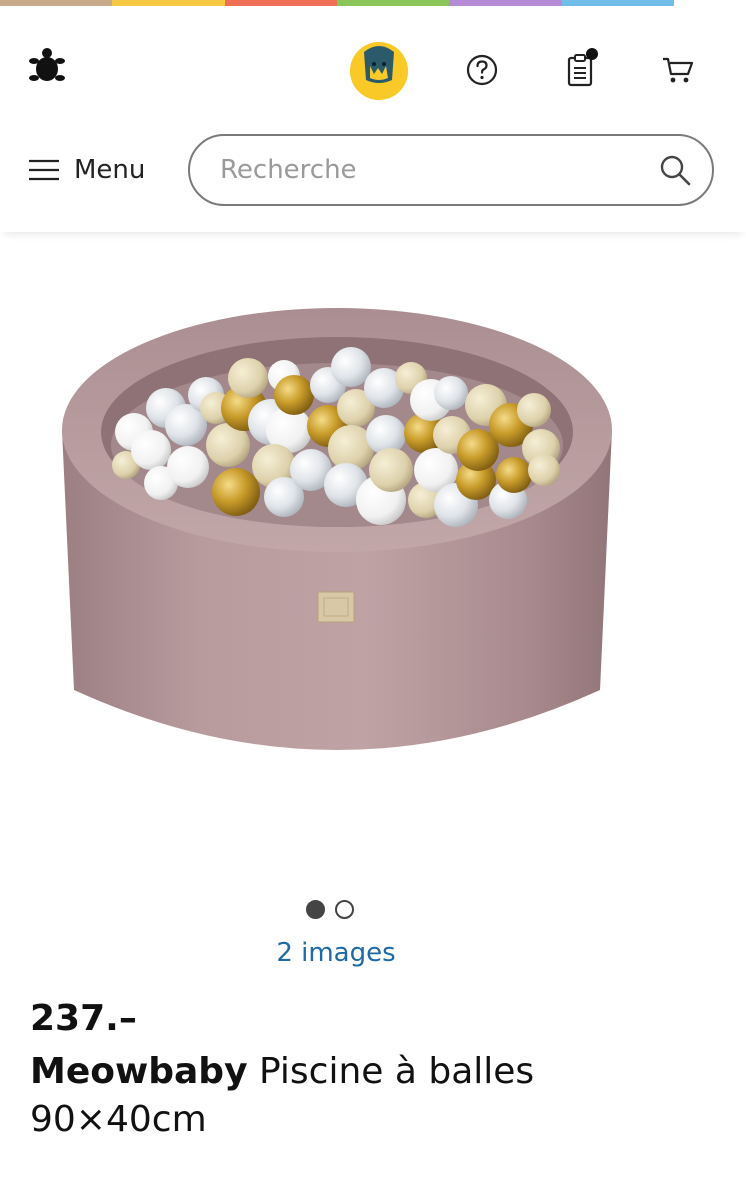 This screenshot has height=1200, width=746. Describe the element at coordinates (139, 1071) in the screenshot. I see `product-brand: Meowbaby` at that location.